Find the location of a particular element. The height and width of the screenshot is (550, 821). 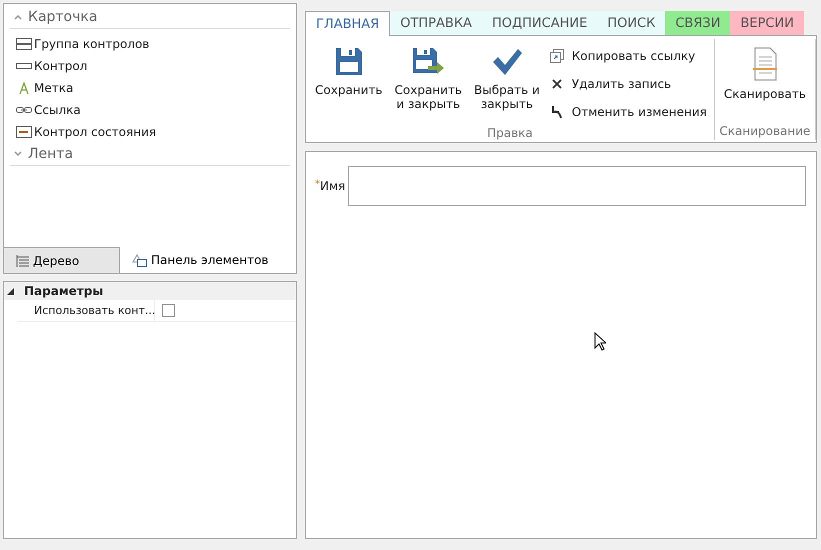

ribbon-button: Удалить запись is located at coordinates (628, 84).